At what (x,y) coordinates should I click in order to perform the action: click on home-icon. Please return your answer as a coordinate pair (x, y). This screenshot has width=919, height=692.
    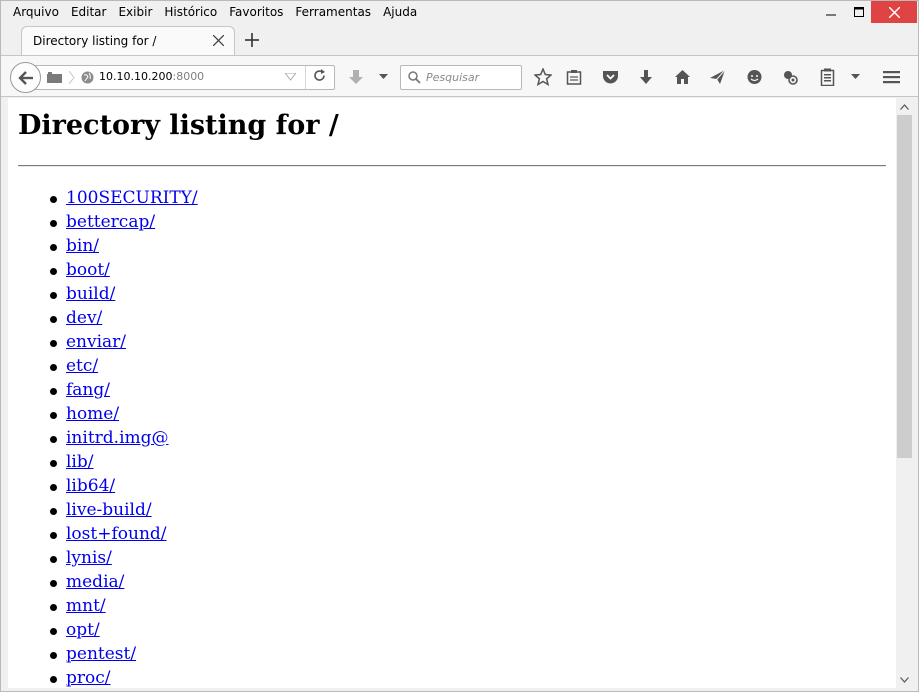
    Looking at the image, I should click on (682, 77).